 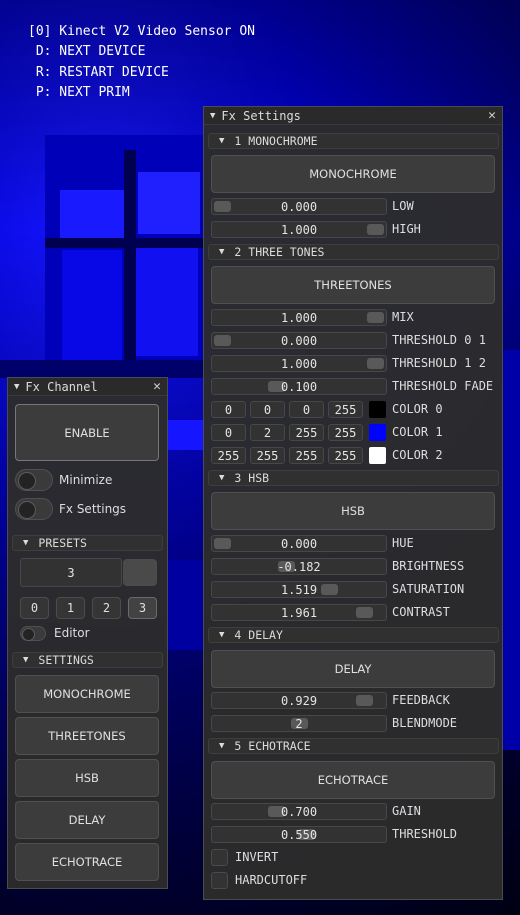 What do you see at coordinates (443, 386) in the screenshot?
I see `threshold-fade-label: THRESHOLD FADE` at bounding box center [443, 386].